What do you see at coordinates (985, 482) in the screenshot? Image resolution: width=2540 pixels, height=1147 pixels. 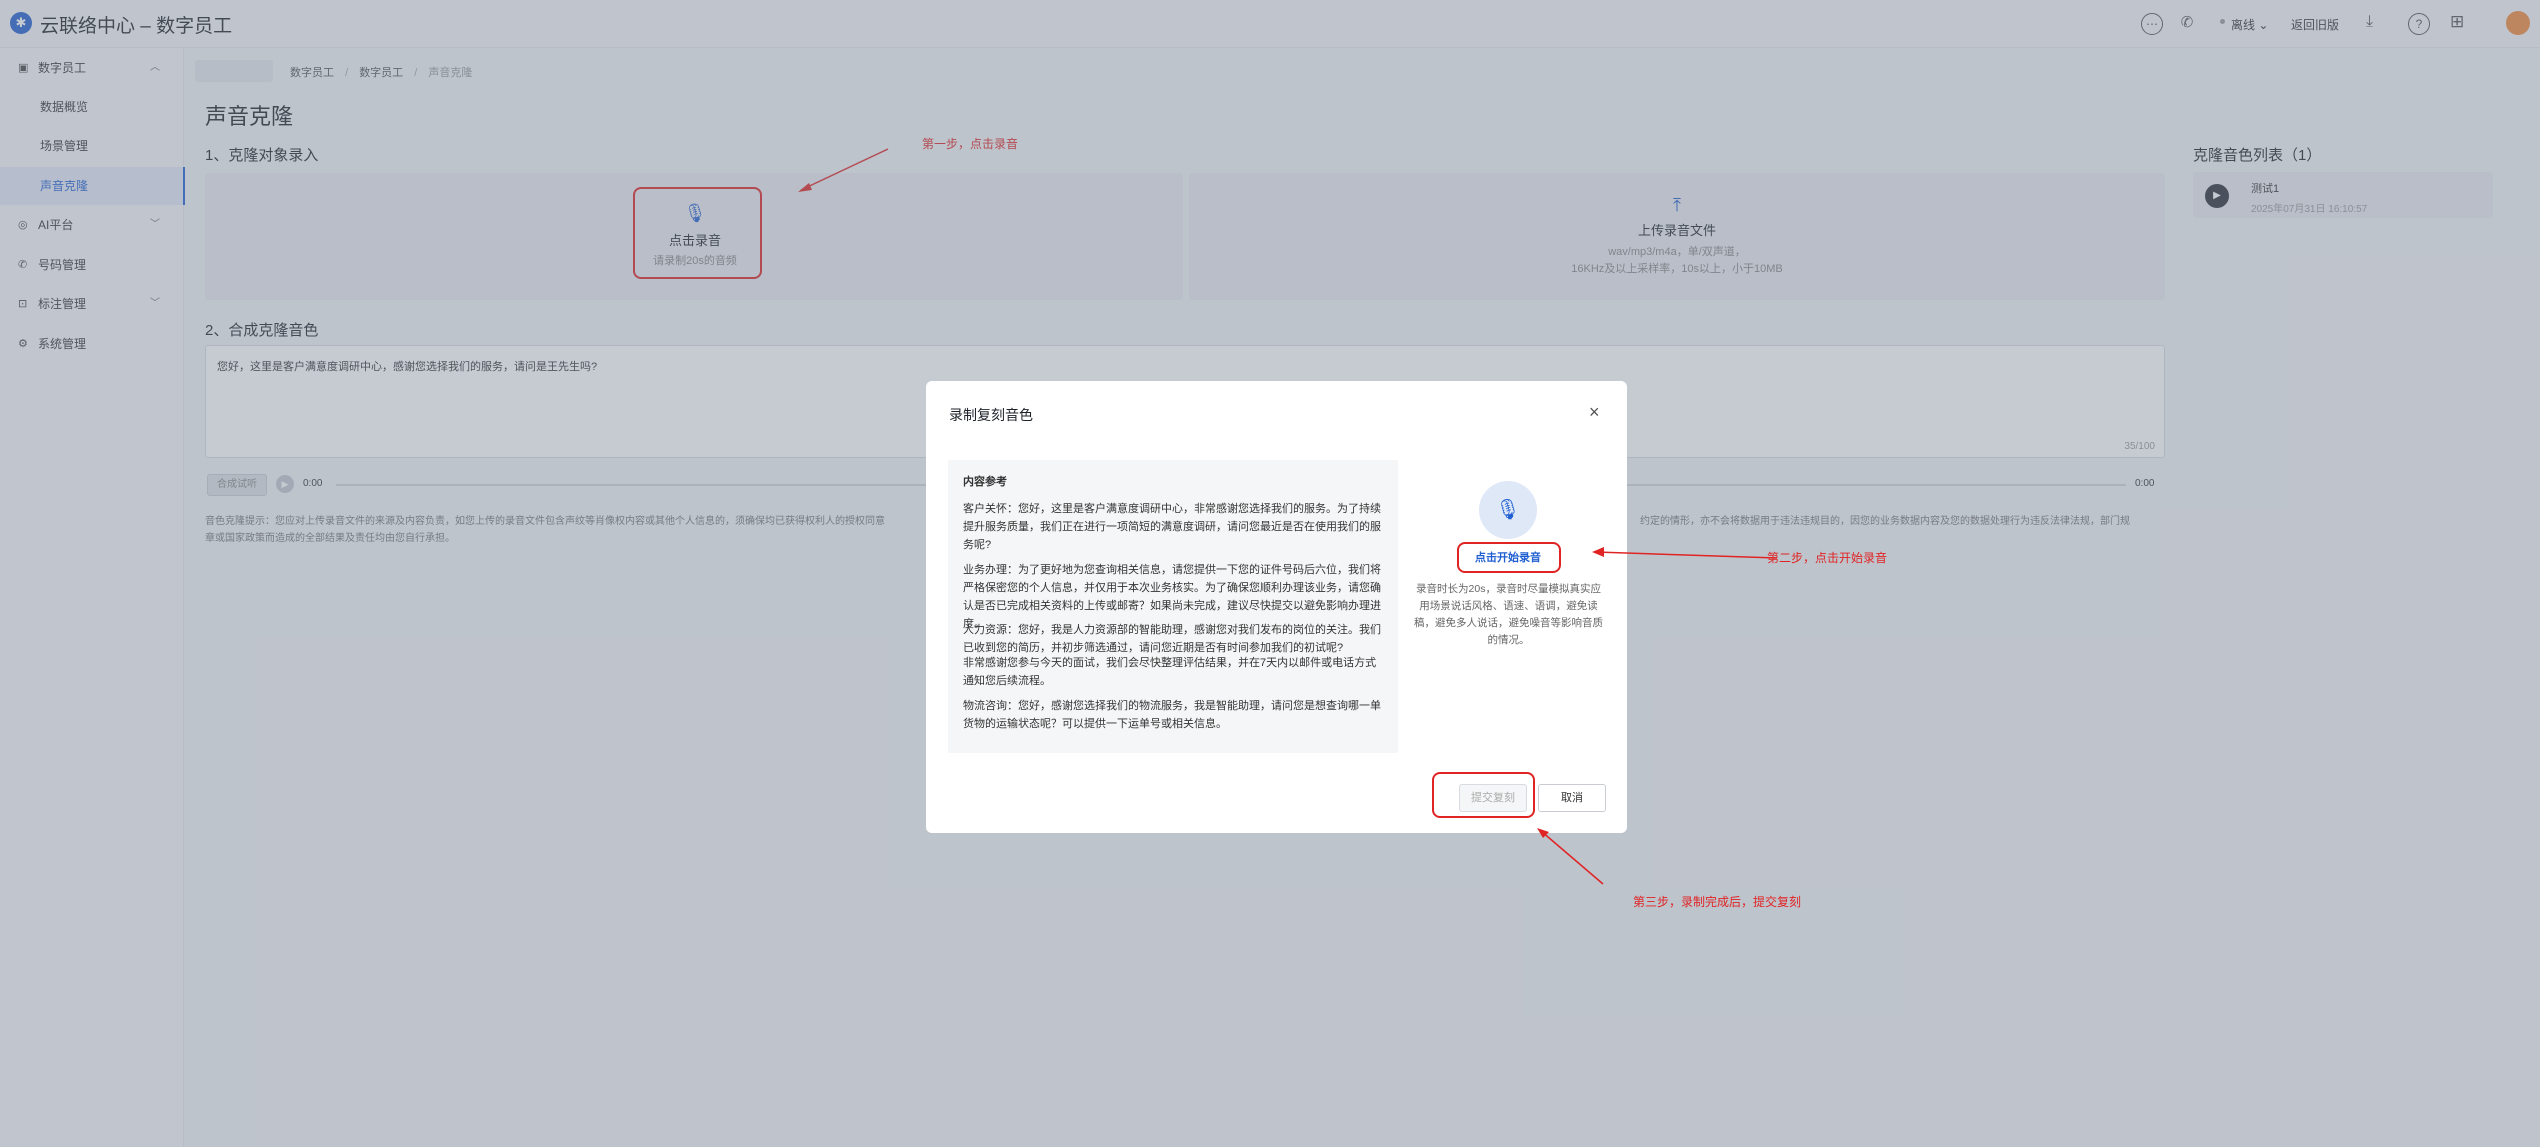 I see `reference-heading: 内容参考` at bounding box center [985, 482].